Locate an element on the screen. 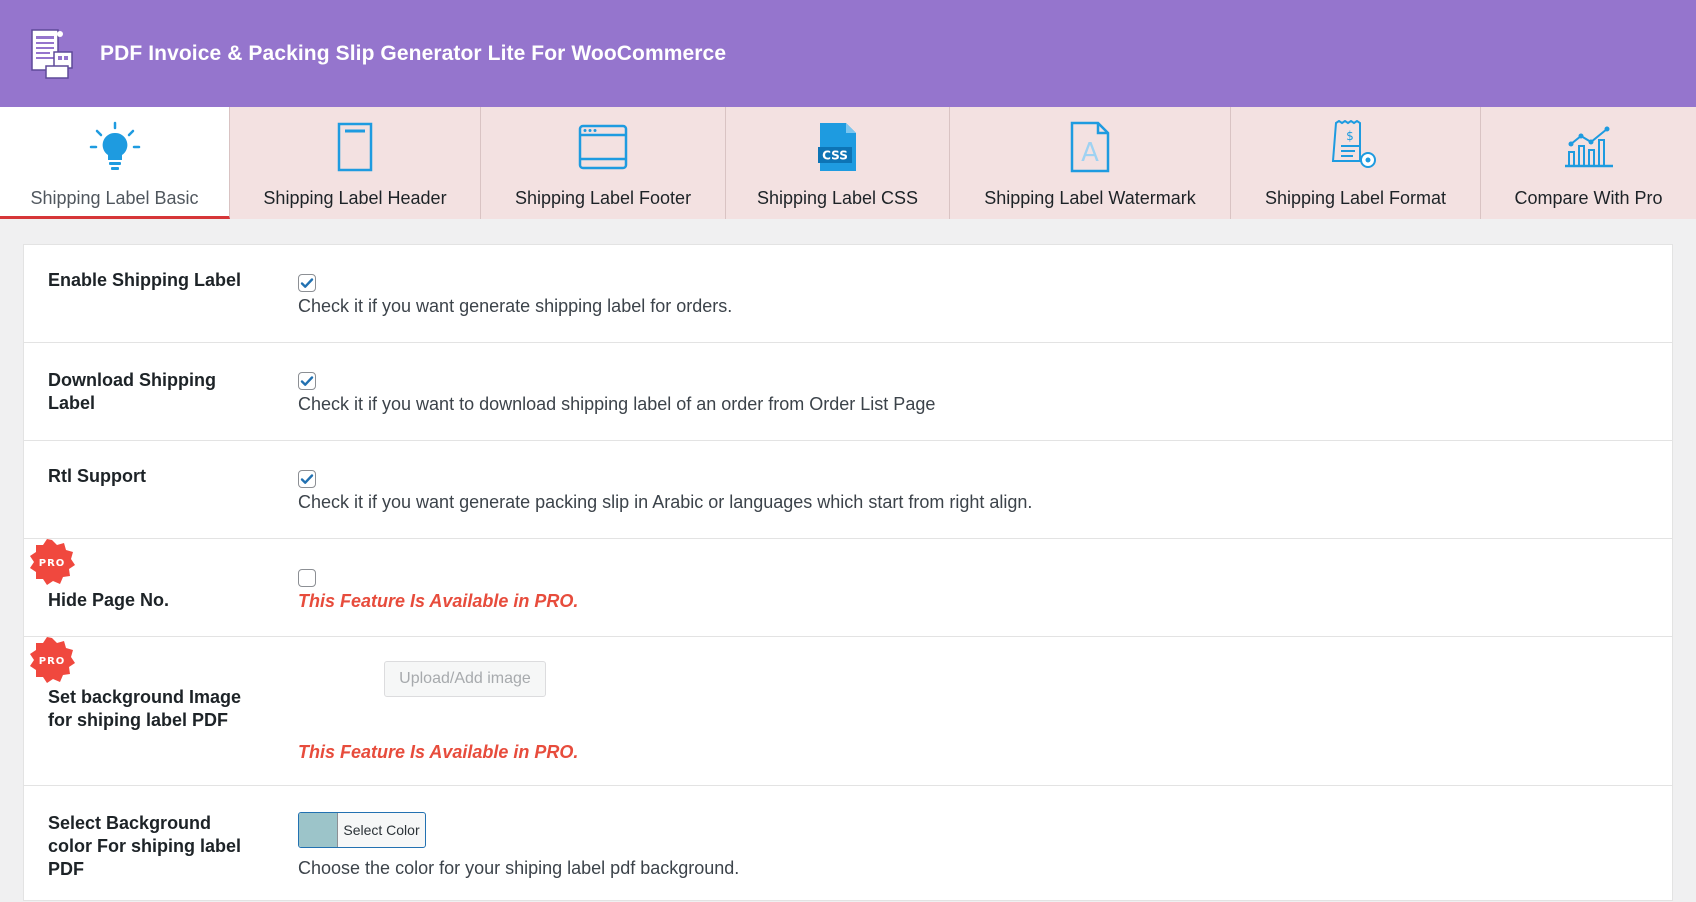 The width and height of the screenshot is (1696, 902). hide-page-no-checkbox is located at coordinates (307, 578).